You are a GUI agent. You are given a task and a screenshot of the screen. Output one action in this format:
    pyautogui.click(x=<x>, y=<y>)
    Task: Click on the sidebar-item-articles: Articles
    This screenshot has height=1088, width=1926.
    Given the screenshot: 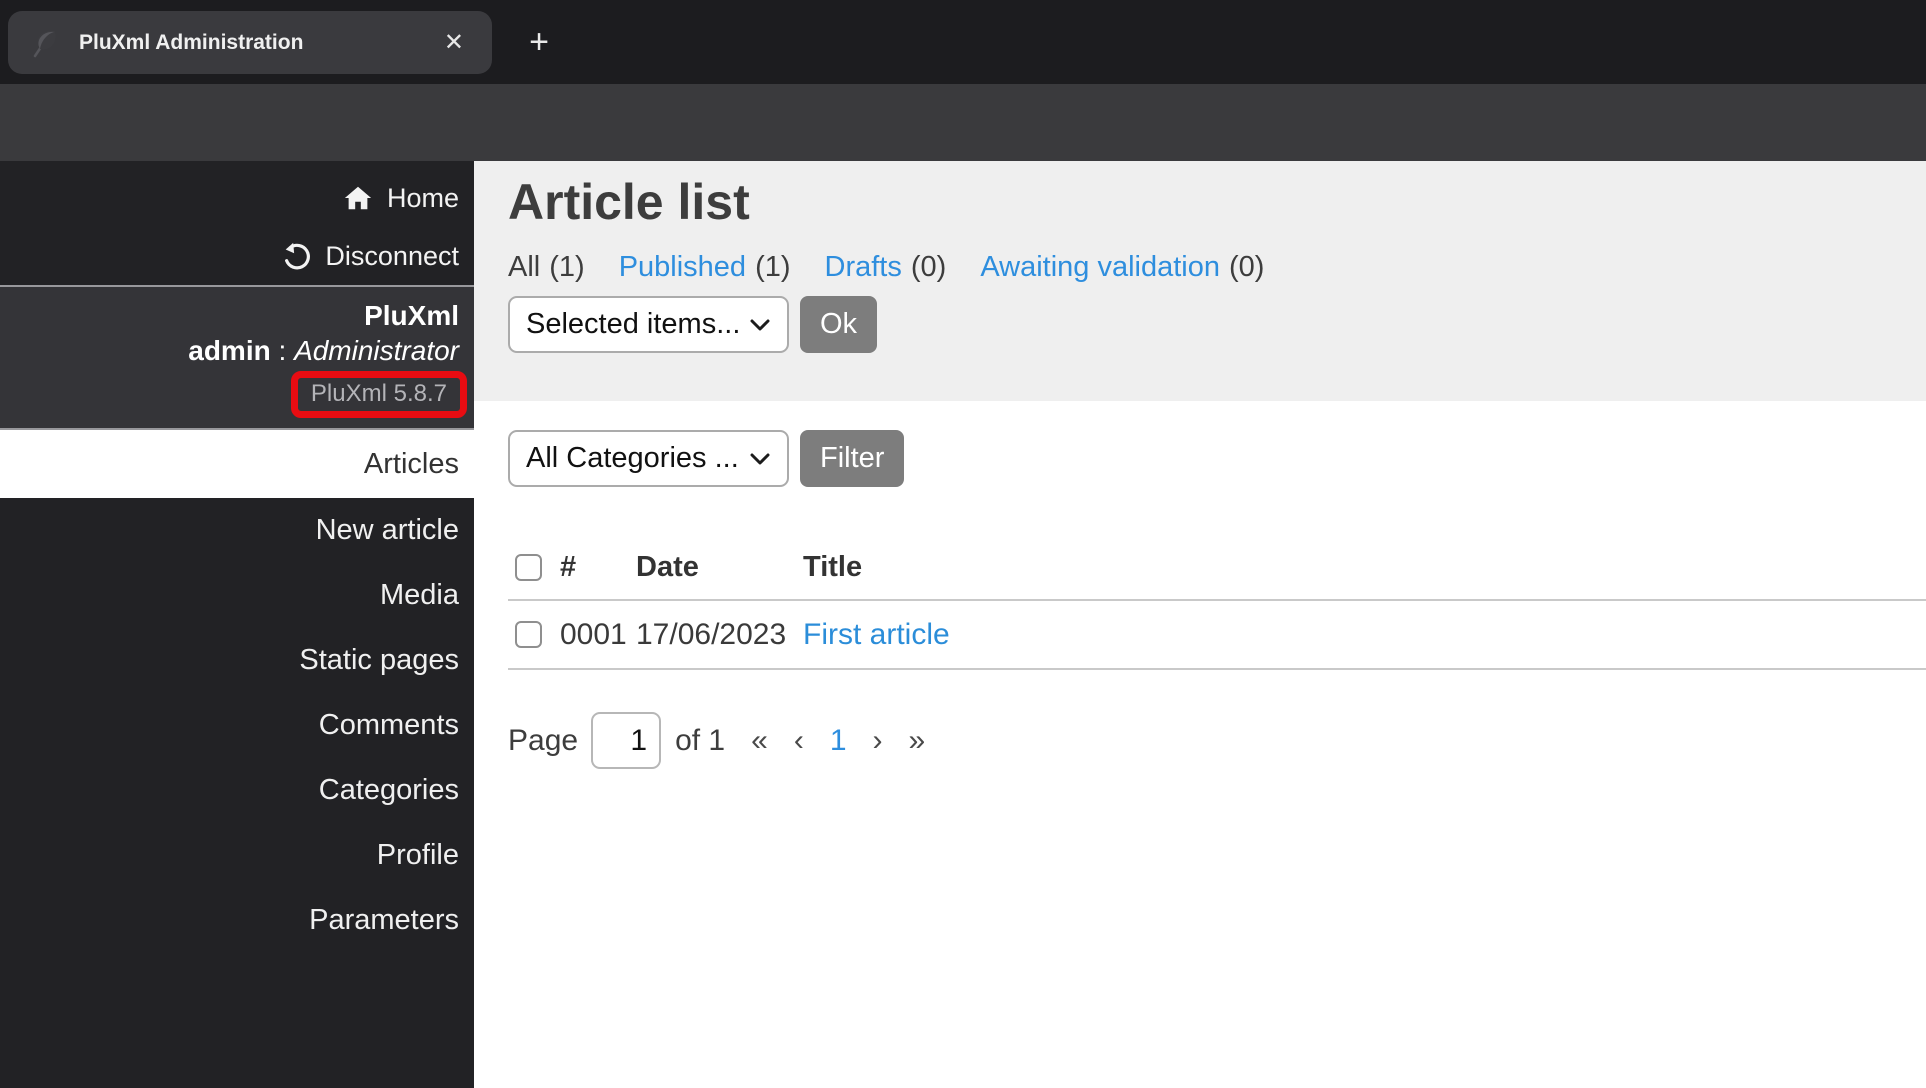 What is the action you would take?
    pyautogui.click(x=237, y=464)
    